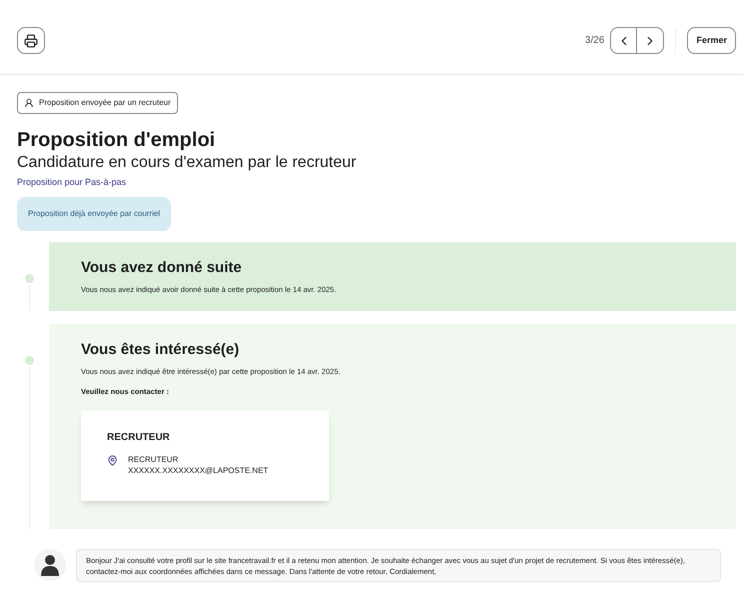 Image resolution: width=743 pixels, height=591 pixels. I want to click on status-title: Vous êtes intéressé(e), so click(160, 350).